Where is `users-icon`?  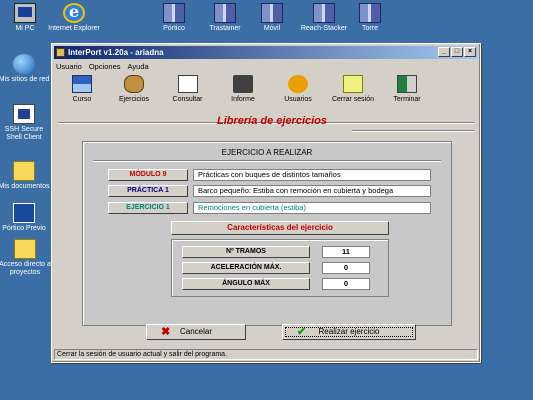 users-icon is located at coordinates (298, 84).